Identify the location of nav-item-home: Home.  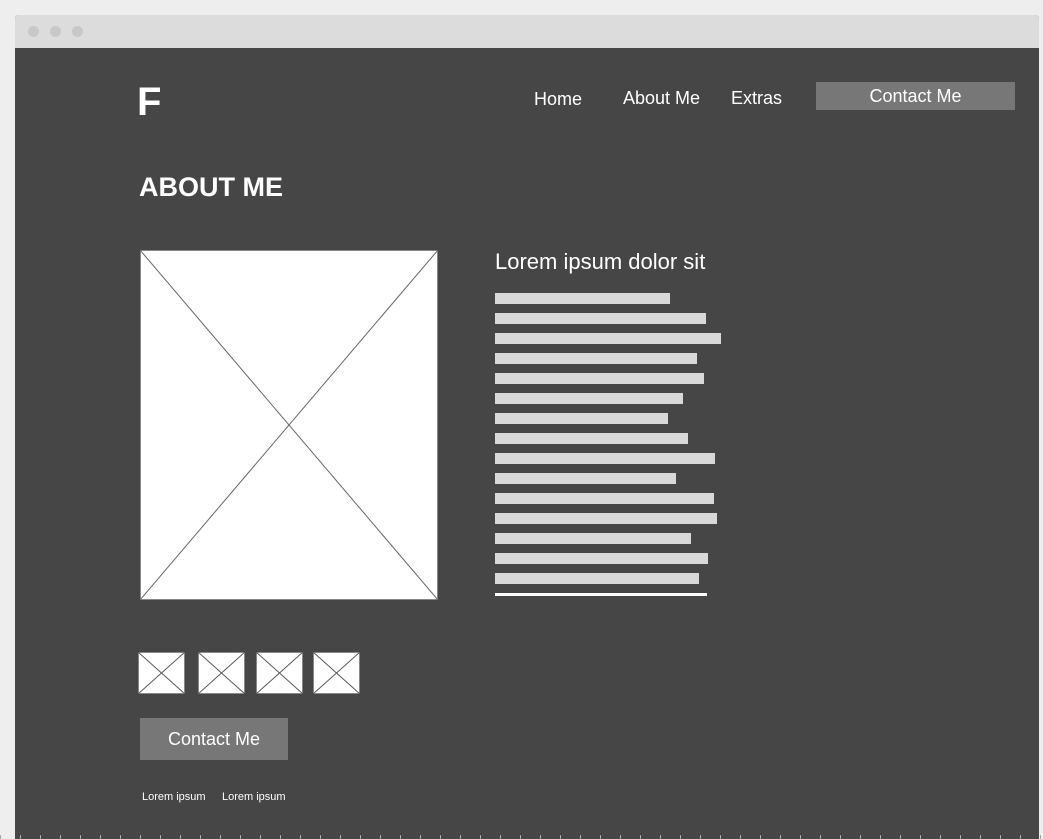
(558, 99).